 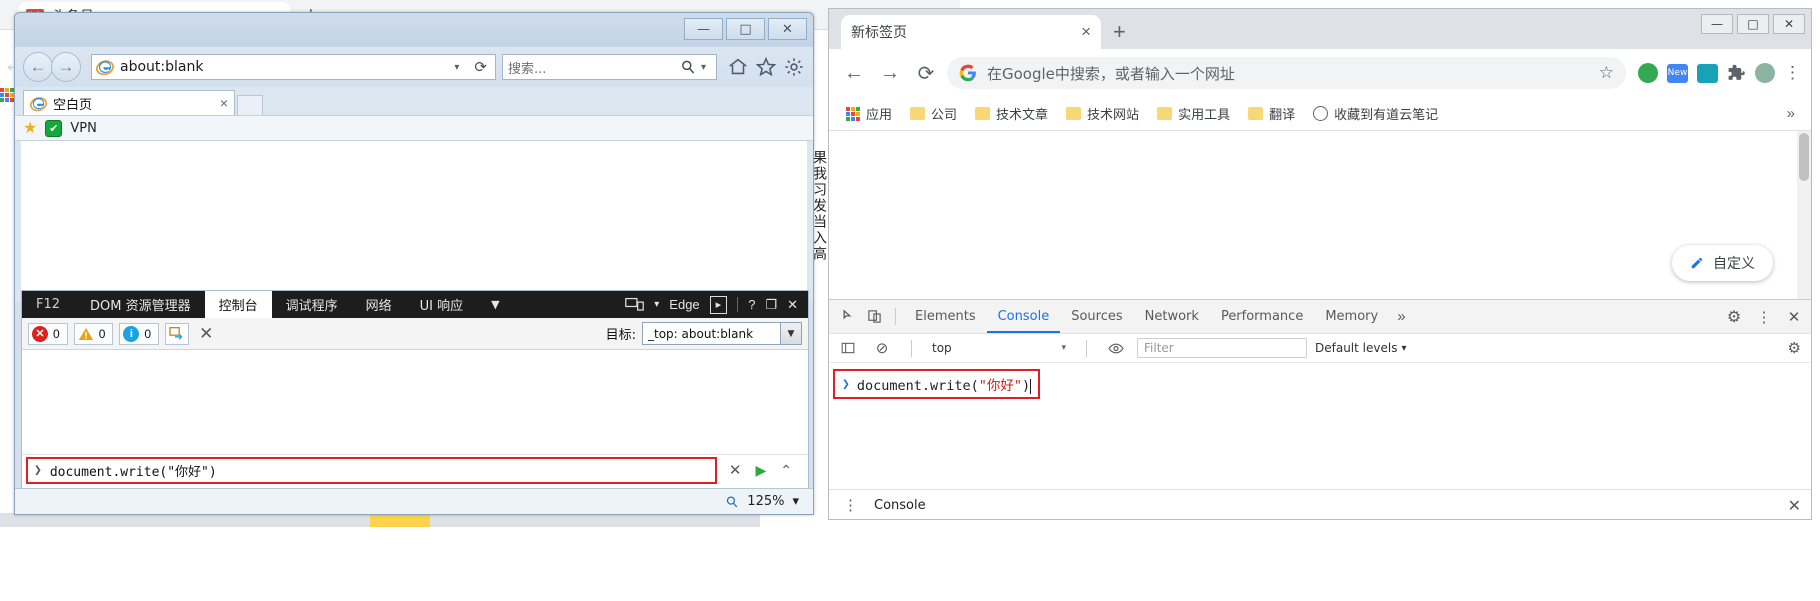 I want to click on chrome-forward-button: →, so click(x=890, y=73).